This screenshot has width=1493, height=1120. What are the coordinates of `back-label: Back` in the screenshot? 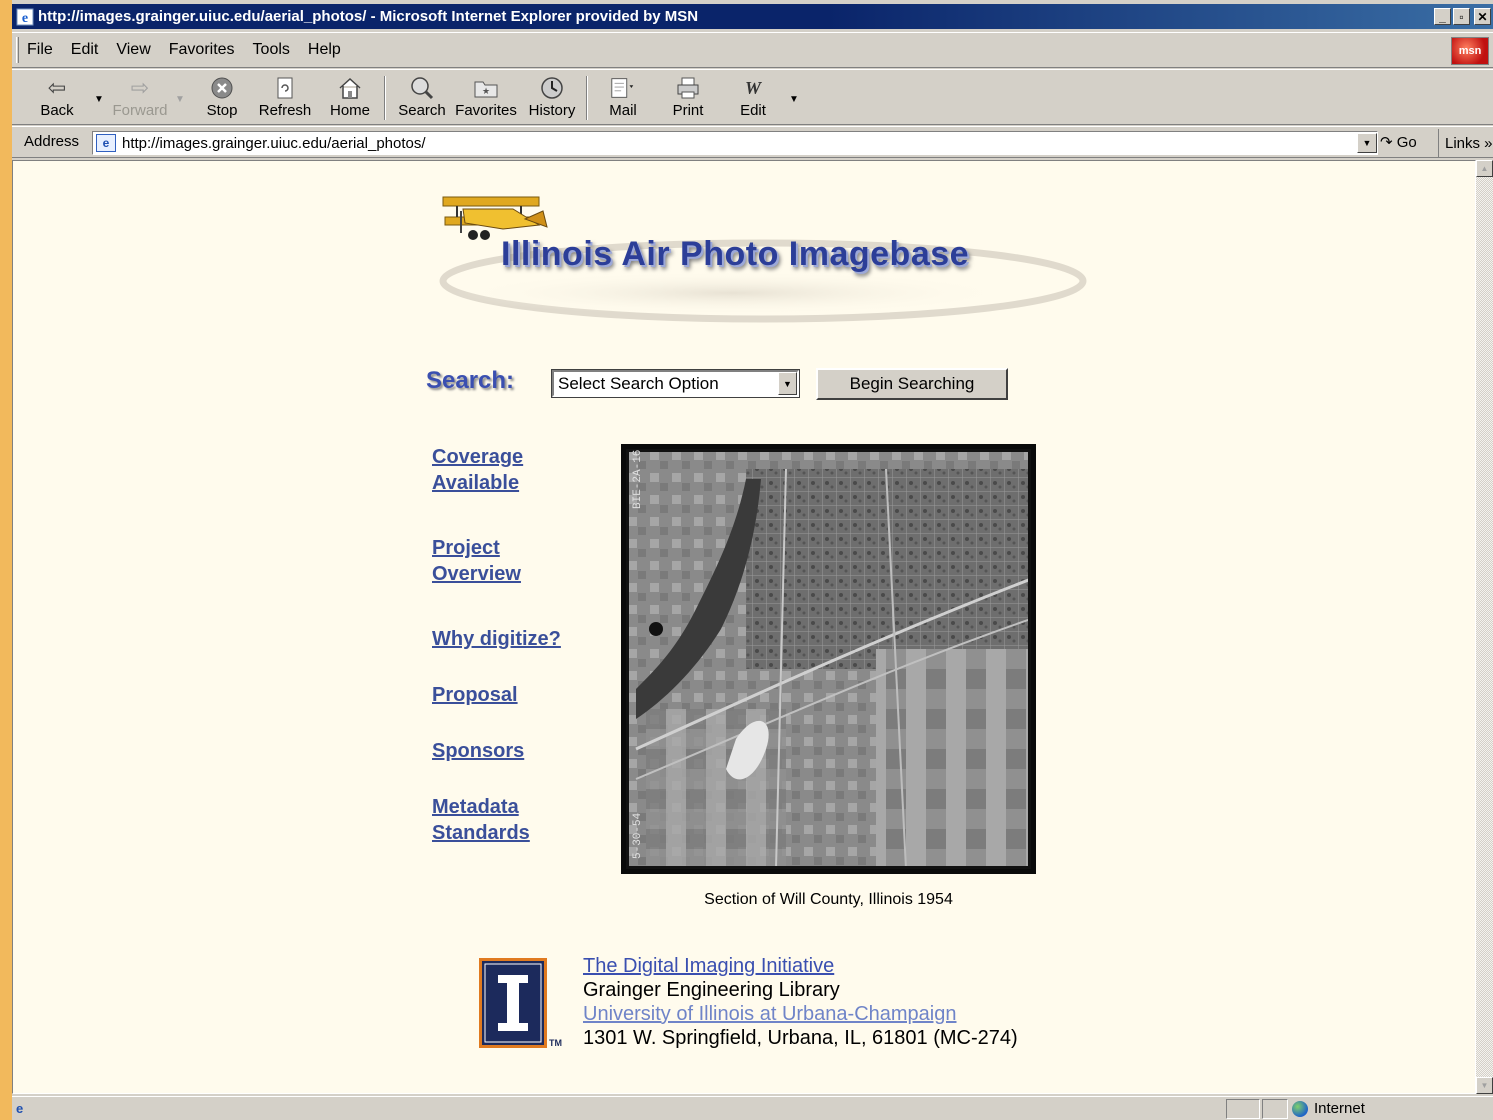 It's located at (57, 110).